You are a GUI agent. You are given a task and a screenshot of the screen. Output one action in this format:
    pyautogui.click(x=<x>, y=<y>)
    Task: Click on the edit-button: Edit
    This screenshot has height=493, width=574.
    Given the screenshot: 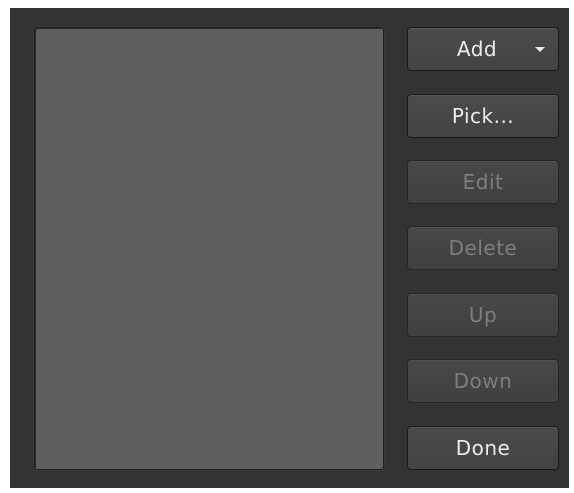 What is the action you would take?
    pyautogui.click(x=483, y=182)
    